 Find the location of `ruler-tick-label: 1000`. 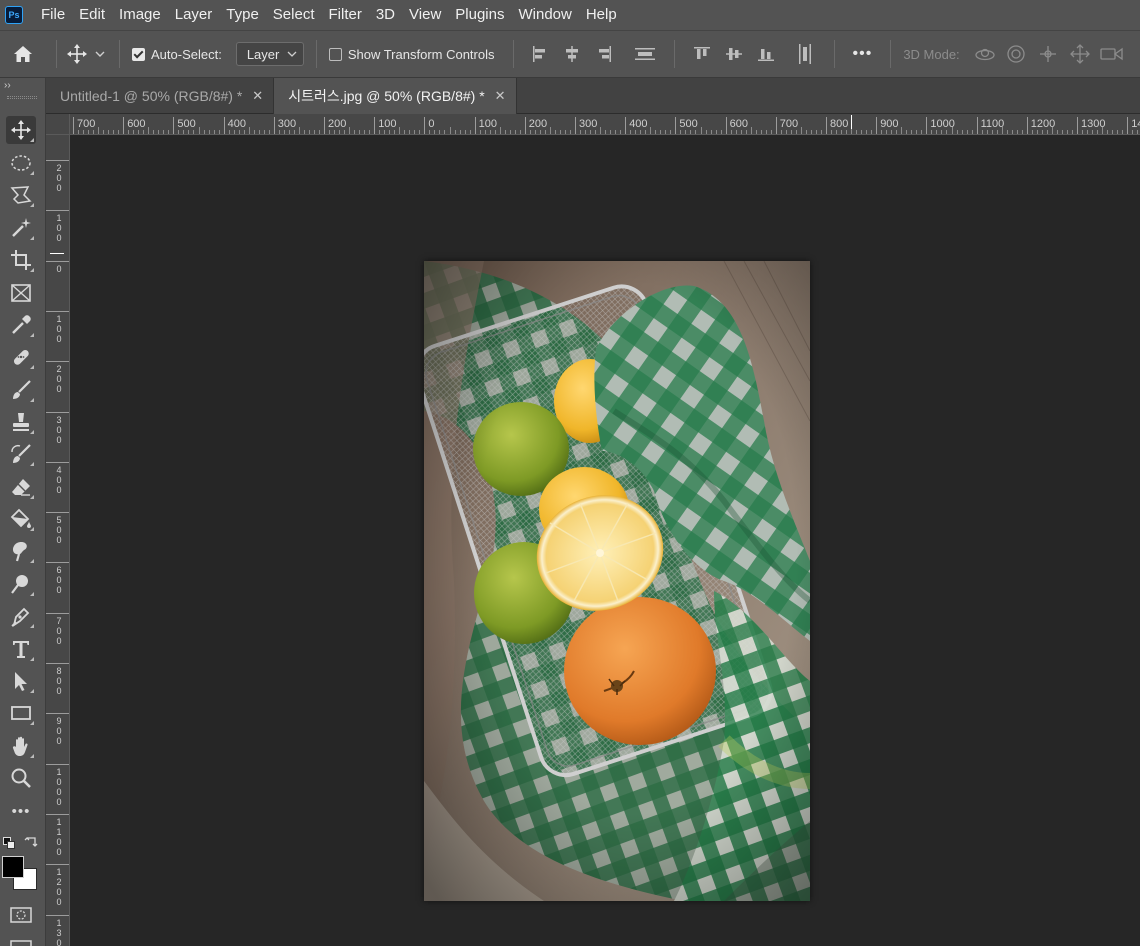

ruler-tick-label: 1000 is located at coordinates (59, 786).